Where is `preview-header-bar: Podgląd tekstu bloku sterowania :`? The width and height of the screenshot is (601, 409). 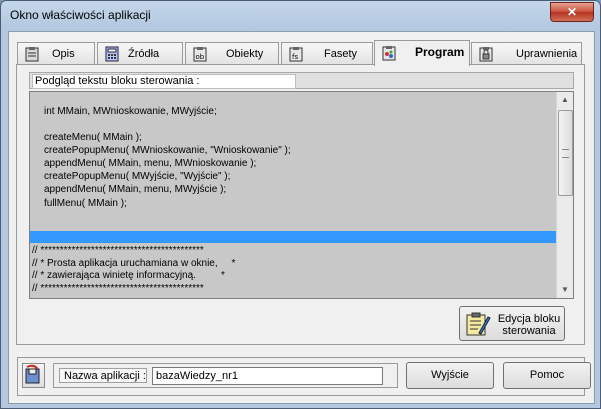 preview-header-bar: Podgląd tekstu bloku sterowania : is located at coordinates (301, 80).